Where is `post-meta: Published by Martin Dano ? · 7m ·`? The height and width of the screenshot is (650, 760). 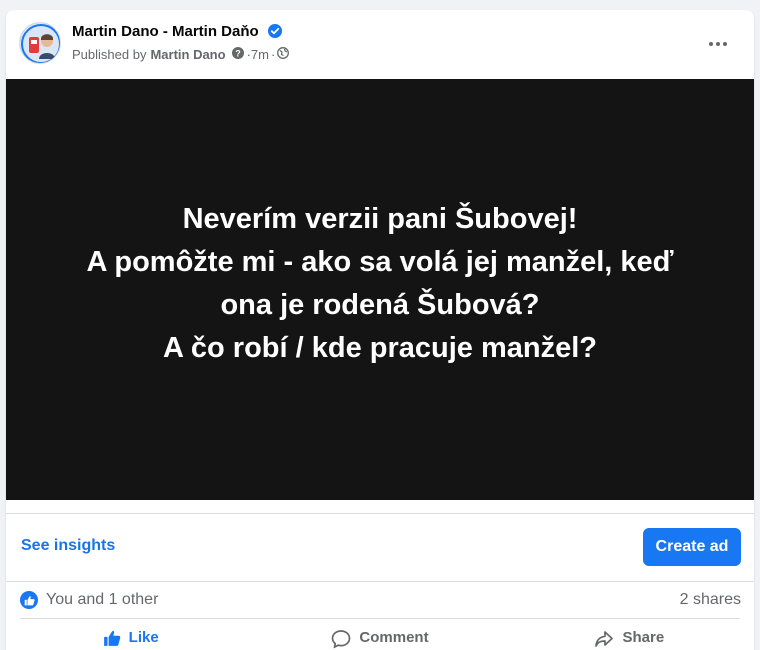 post-meta: Published by Martin Dano ? · 7m · is located at coordinates (181, 54).